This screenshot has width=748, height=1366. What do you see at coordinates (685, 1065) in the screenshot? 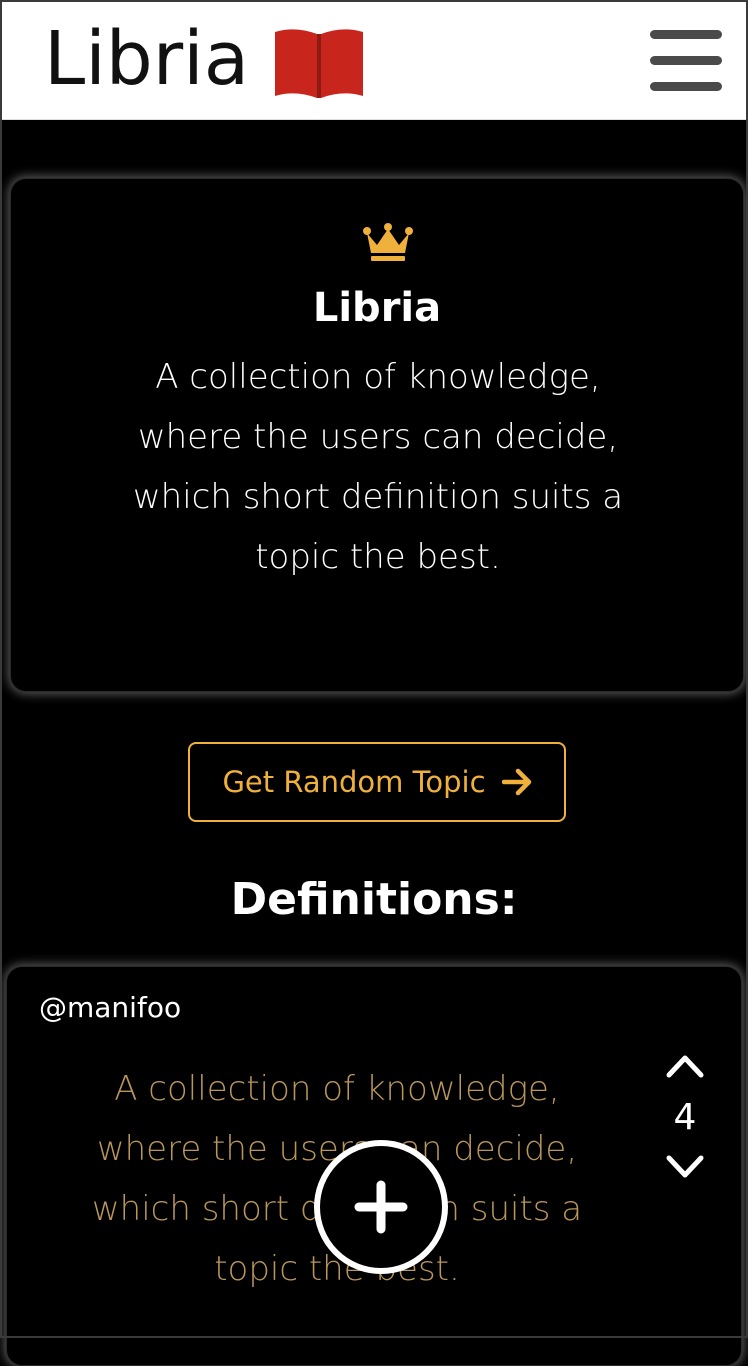
I see `upvote-chevron-up-icon` at bounding box center [685, 1065].